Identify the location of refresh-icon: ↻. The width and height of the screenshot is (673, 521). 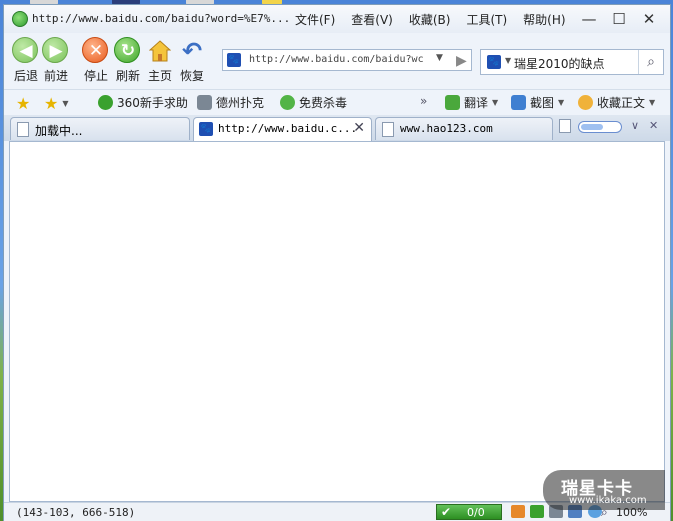
(128, 51).